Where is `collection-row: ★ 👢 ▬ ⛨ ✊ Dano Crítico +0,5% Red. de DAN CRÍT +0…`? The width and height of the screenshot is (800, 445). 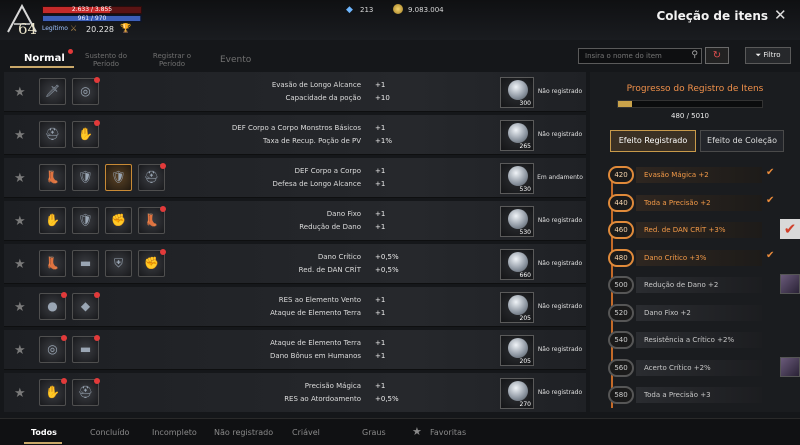 collection-row: ★ 👢 ▬ ⛨ ✊ Dano Crítico +0,5% Red. de DAN CRÍT +0… is located at coordinates (295, 264).